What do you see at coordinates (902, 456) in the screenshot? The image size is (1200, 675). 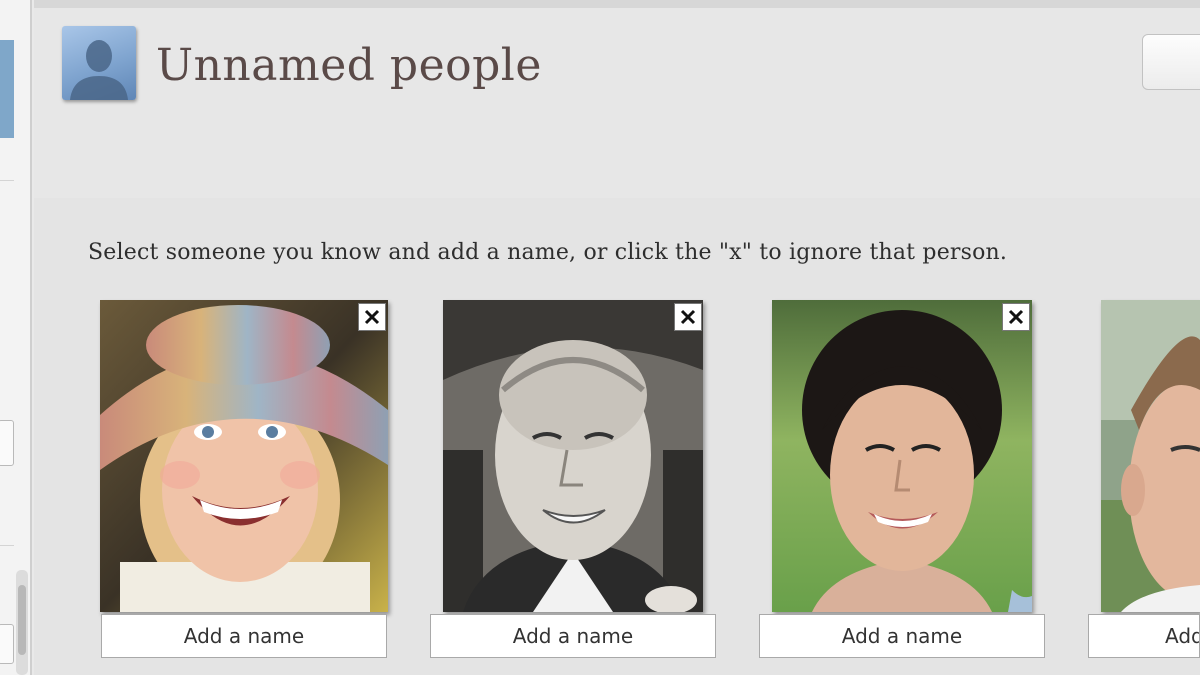 I see `face-photo-woman` at bounding box center [902, 456].